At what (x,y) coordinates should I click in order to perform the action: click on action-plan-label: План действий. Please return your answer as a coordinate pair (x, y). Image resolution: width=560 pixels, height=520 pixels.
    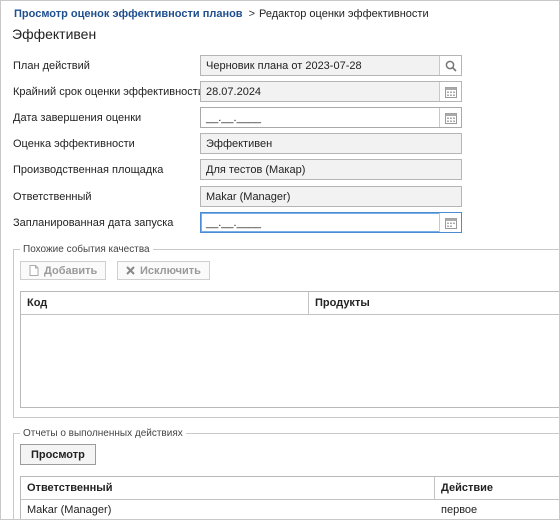
    Looking at the image, I should click on (51, 66).